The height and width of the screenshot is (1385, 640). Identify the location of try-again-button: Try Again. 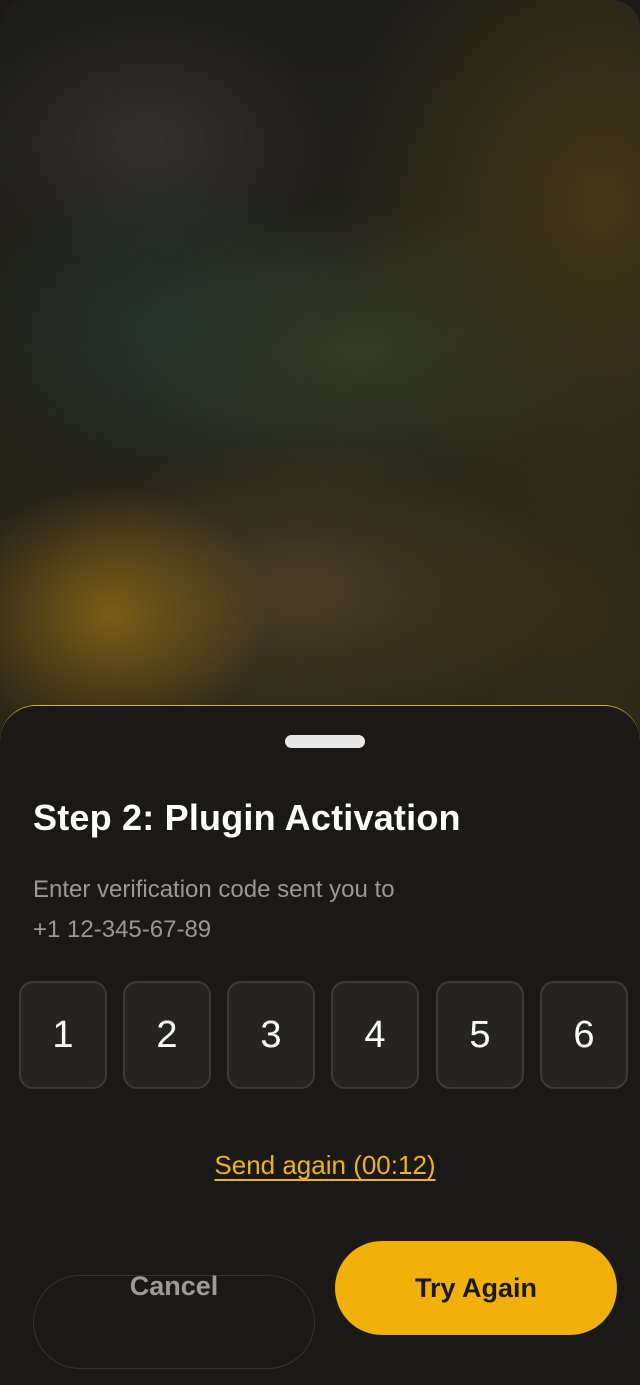
(476, 1288).